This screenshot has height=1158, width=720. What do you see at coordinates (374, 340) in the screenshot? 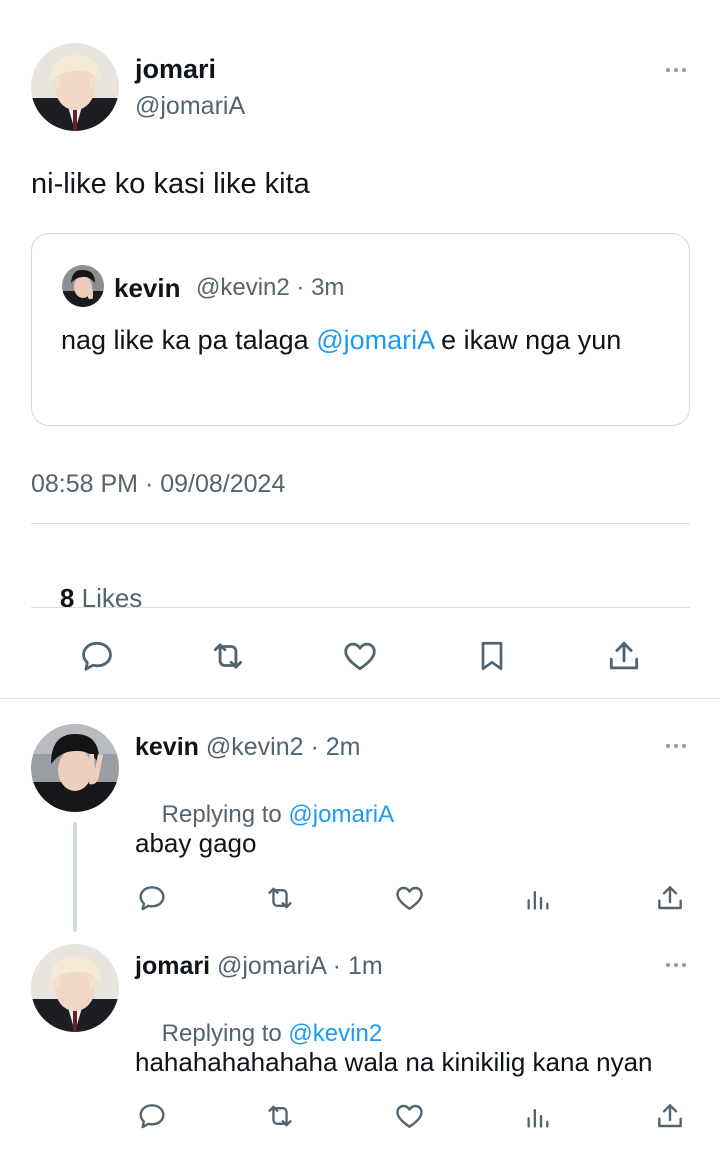
I see `quote-mention-link: @jomariA` at bounding box center [374, 340].